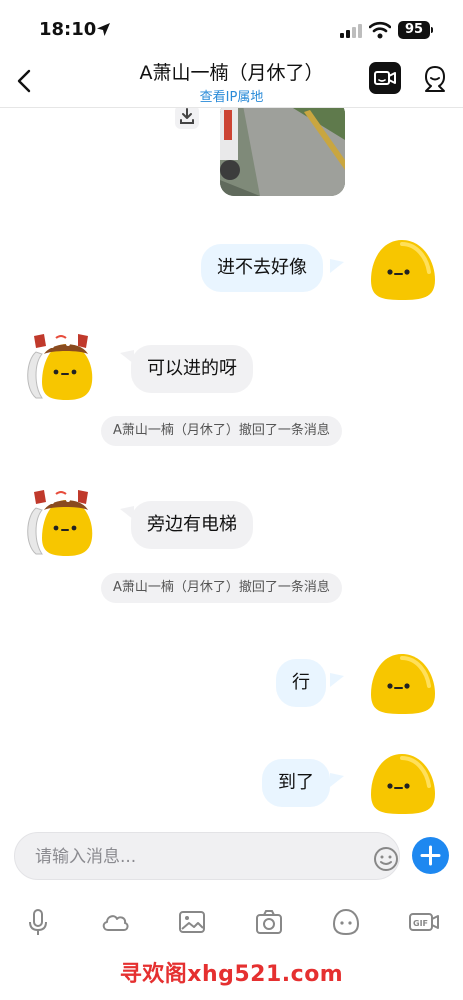  I want to click on image-message, so click(282, 152).